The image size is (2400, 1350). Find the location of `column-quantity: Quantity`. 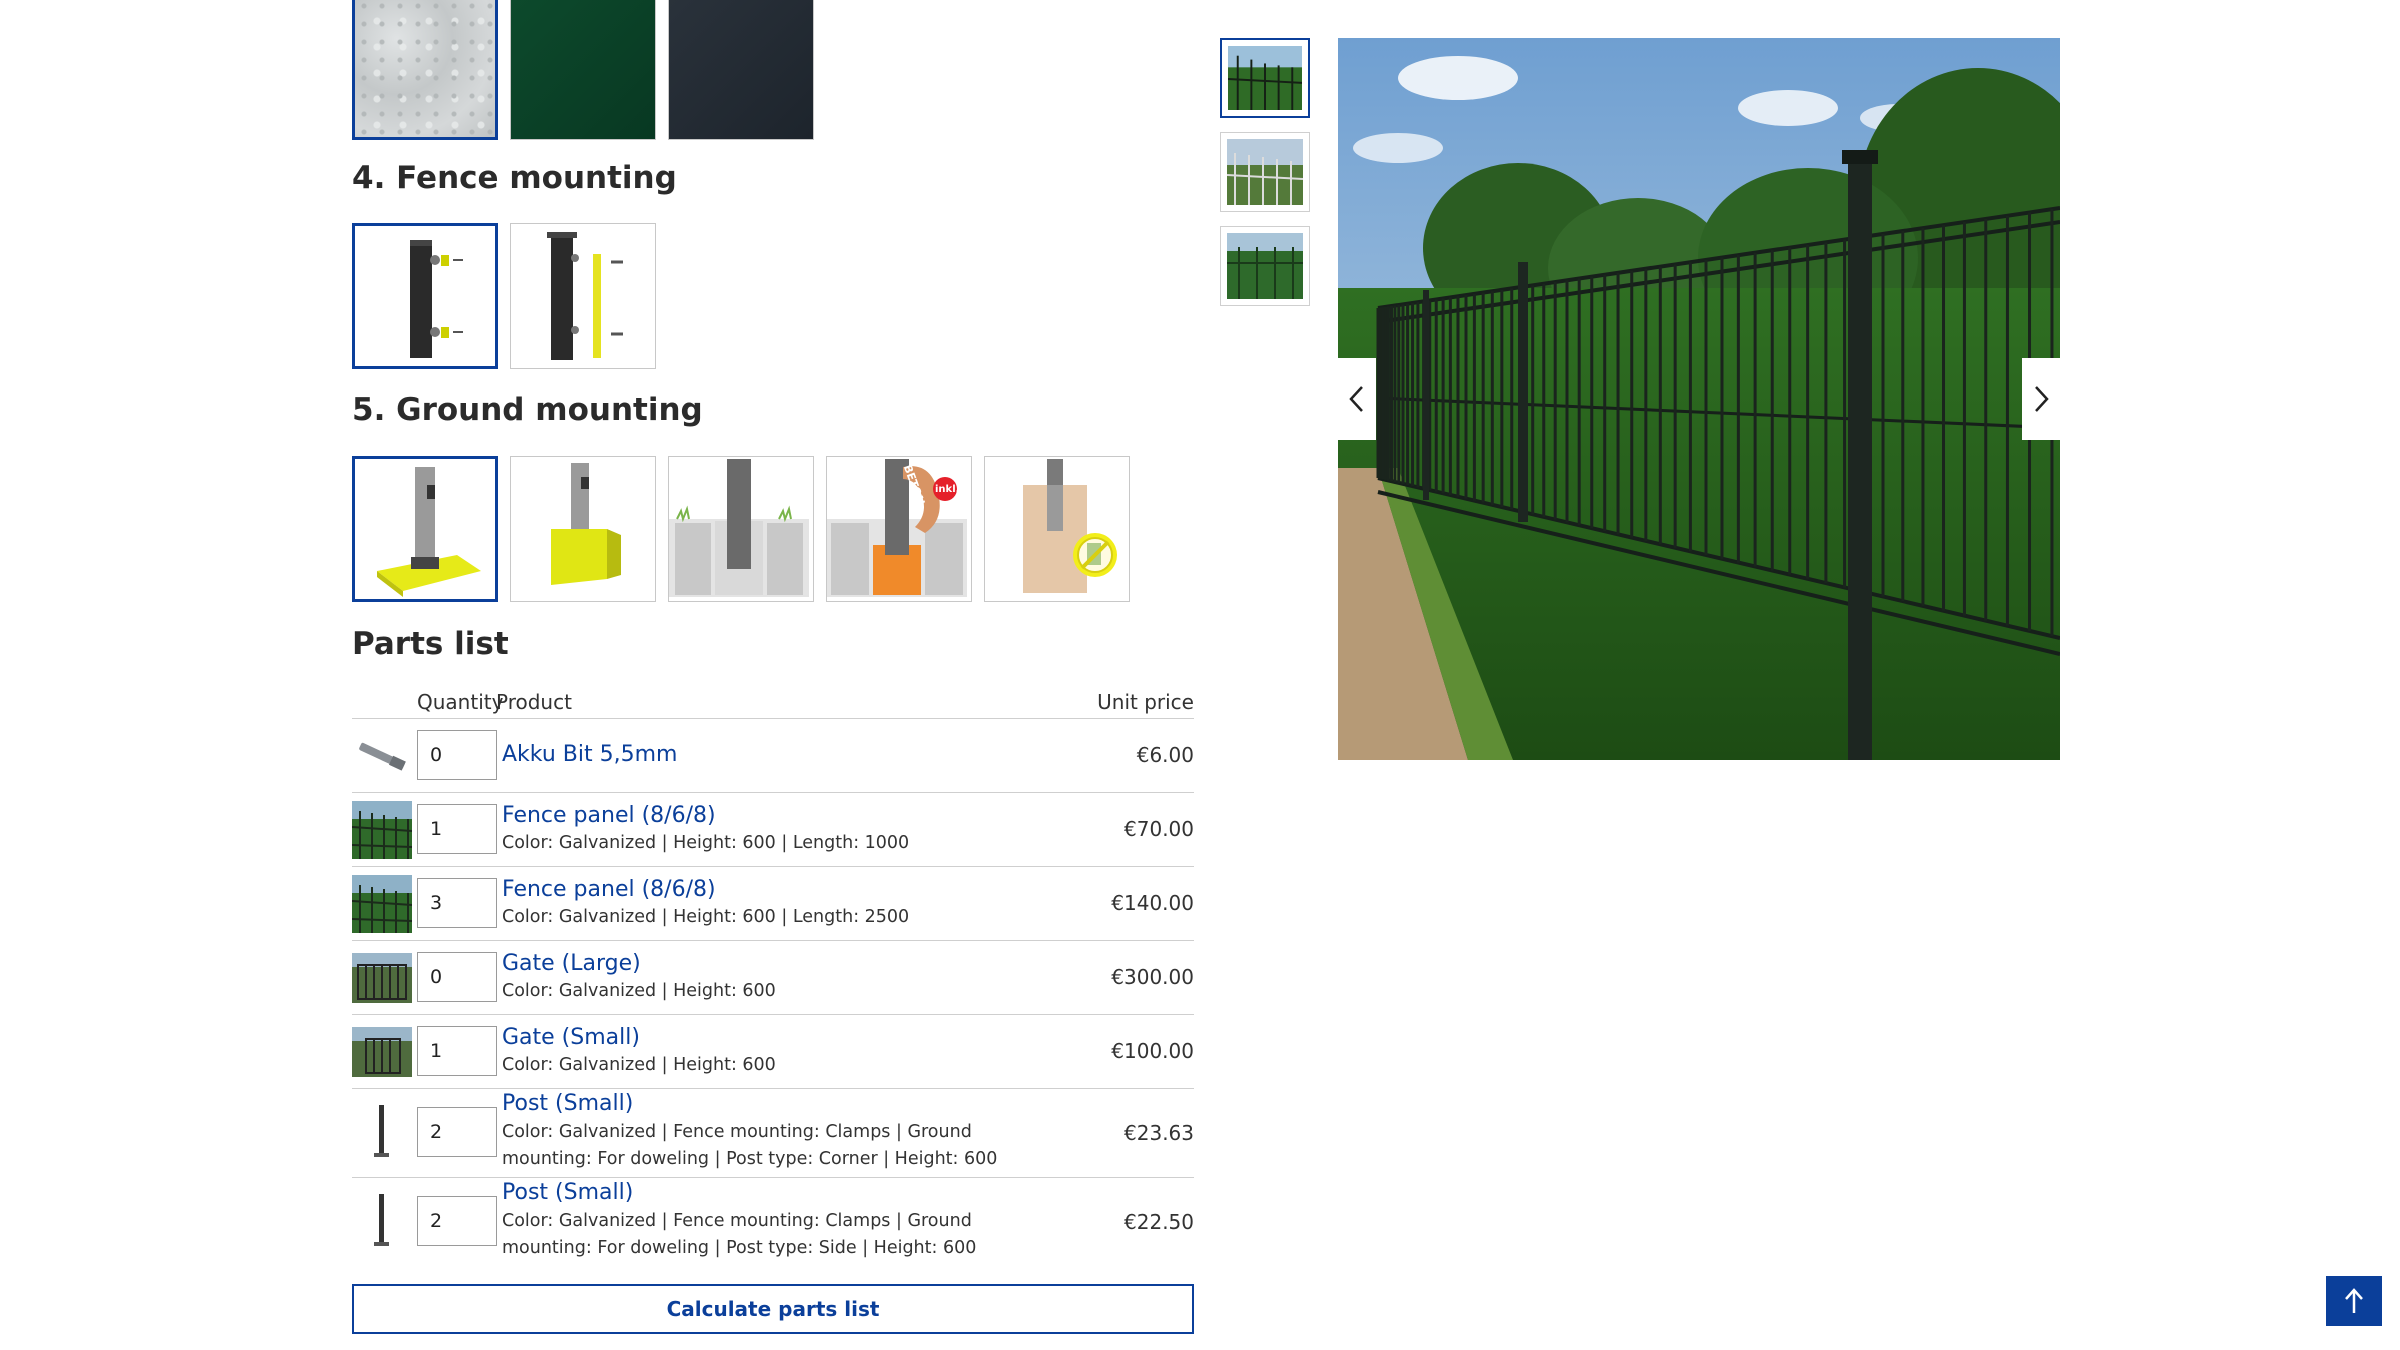

column-quantity: Quantity is located at coordinates (460, 702).